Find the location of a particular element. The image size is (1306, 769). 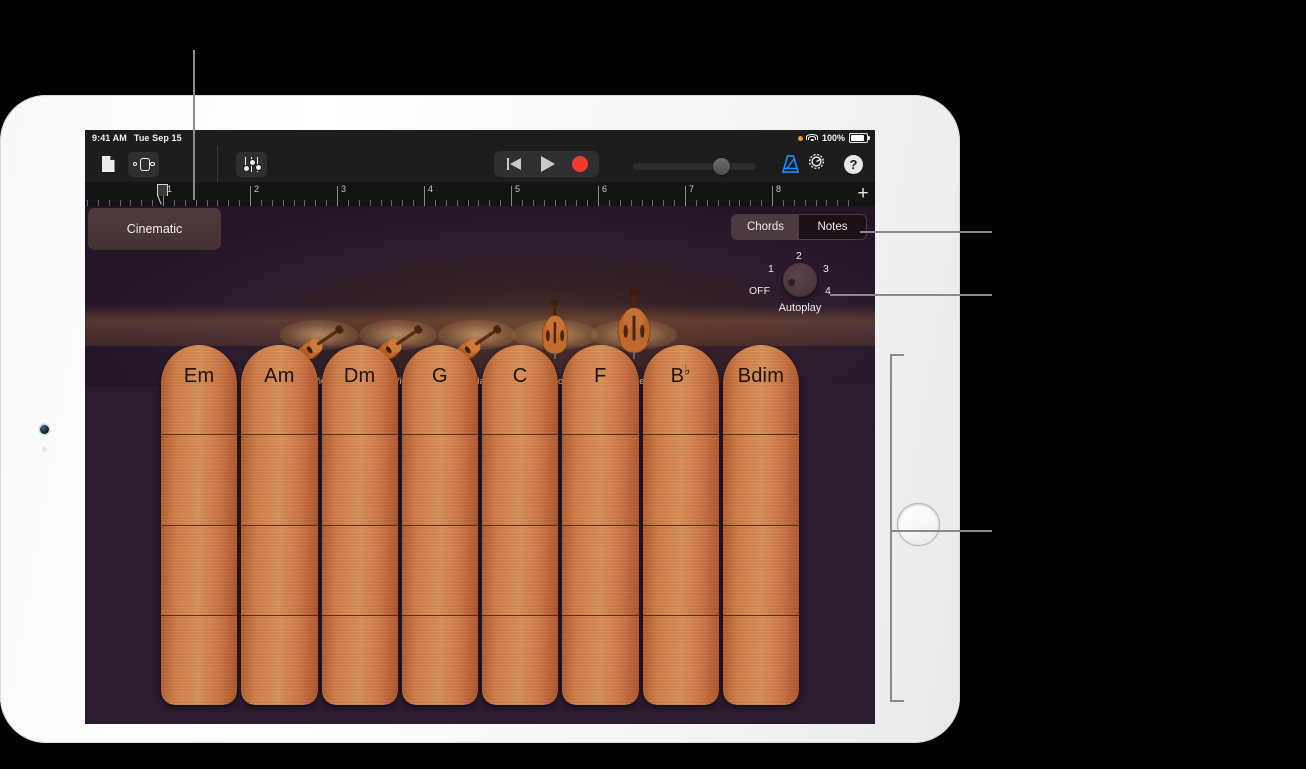

rewind-button is located at coordinates (513, 164).